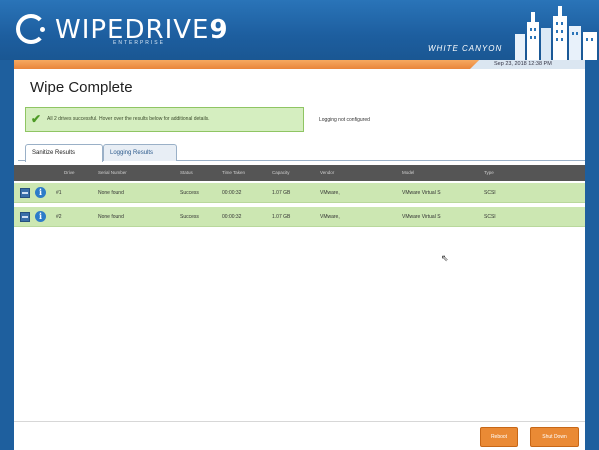  I want to click on tab-sanitize-results: Sanitize Results, so click(64, 153).